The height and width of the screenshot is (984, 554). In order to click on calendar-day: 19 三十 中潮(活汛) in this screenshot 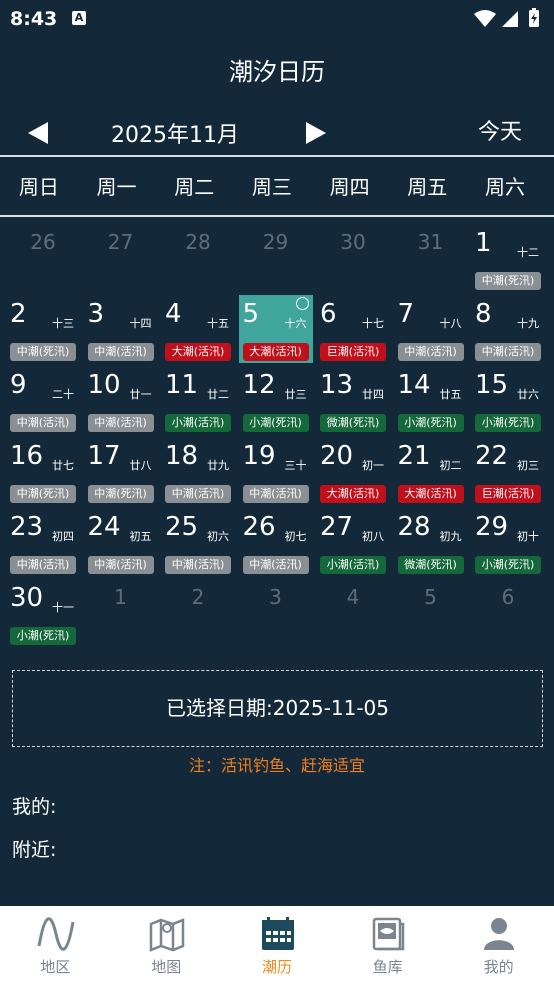, I will do `click(276, 471)`.